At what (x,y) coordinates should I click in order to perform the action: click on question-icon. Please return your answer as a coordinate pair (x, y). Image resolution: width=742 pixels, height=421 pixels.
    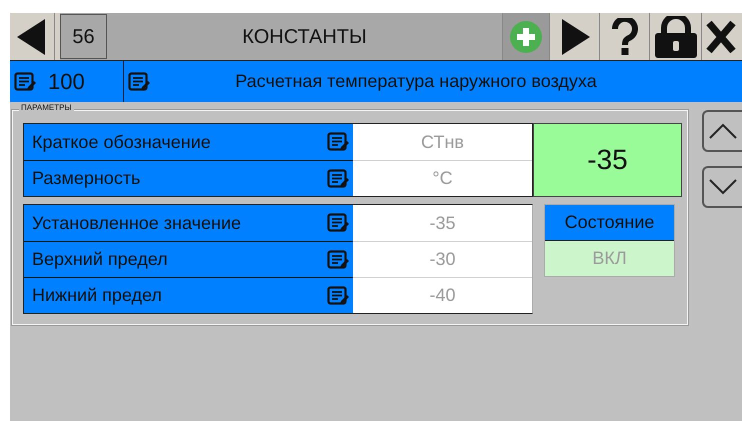
    Looking at the image, I should click on (625, 37).